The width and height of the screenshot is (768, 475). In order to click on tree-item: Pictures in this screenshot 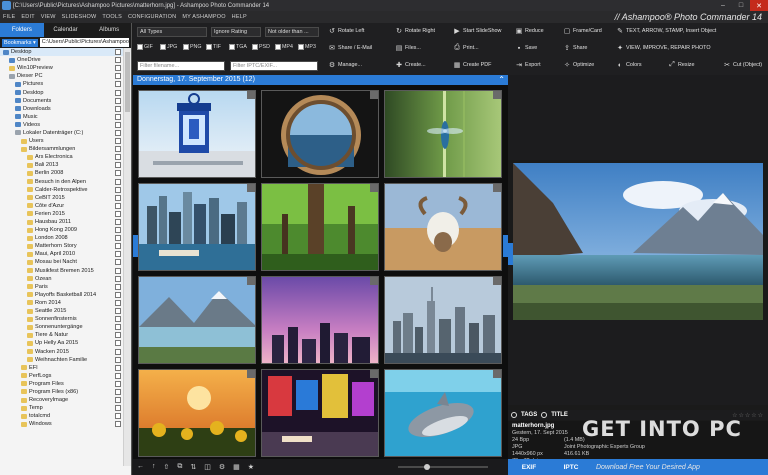, I will do `click(65, 84)`.